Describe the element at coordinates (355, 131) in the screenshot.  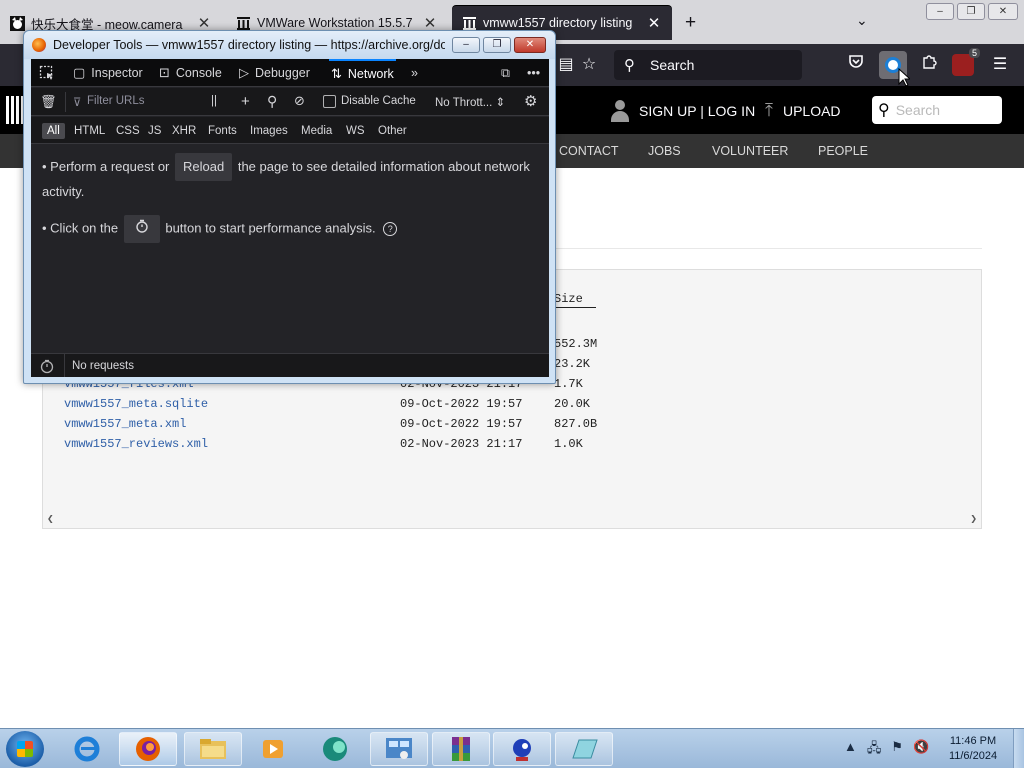
I see `filter-ws: WS` at that location.